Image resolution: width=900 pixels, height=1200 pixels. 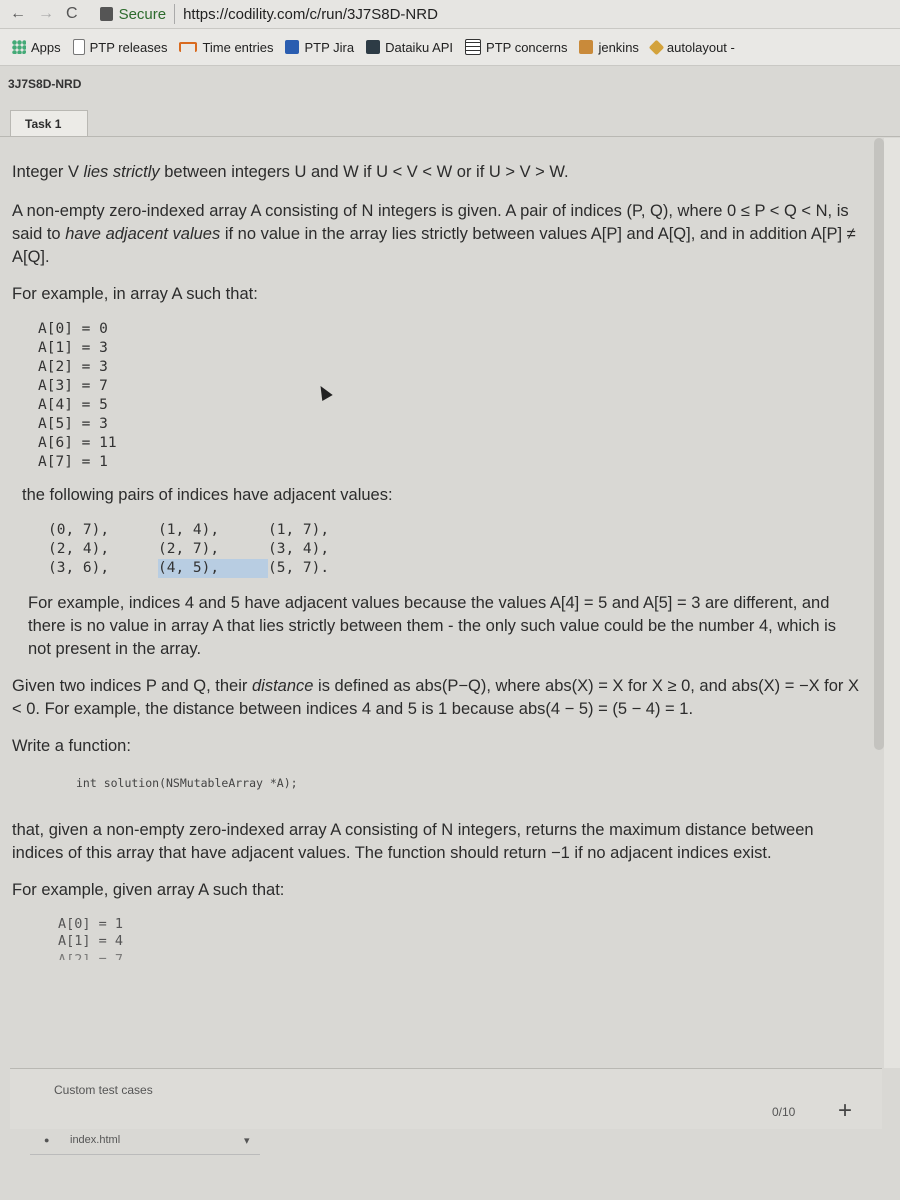 What do you see at coordinates (238, 47) in the screenshot?
I see `bookmark-label: Time entries` at bounding box center [238, 47].